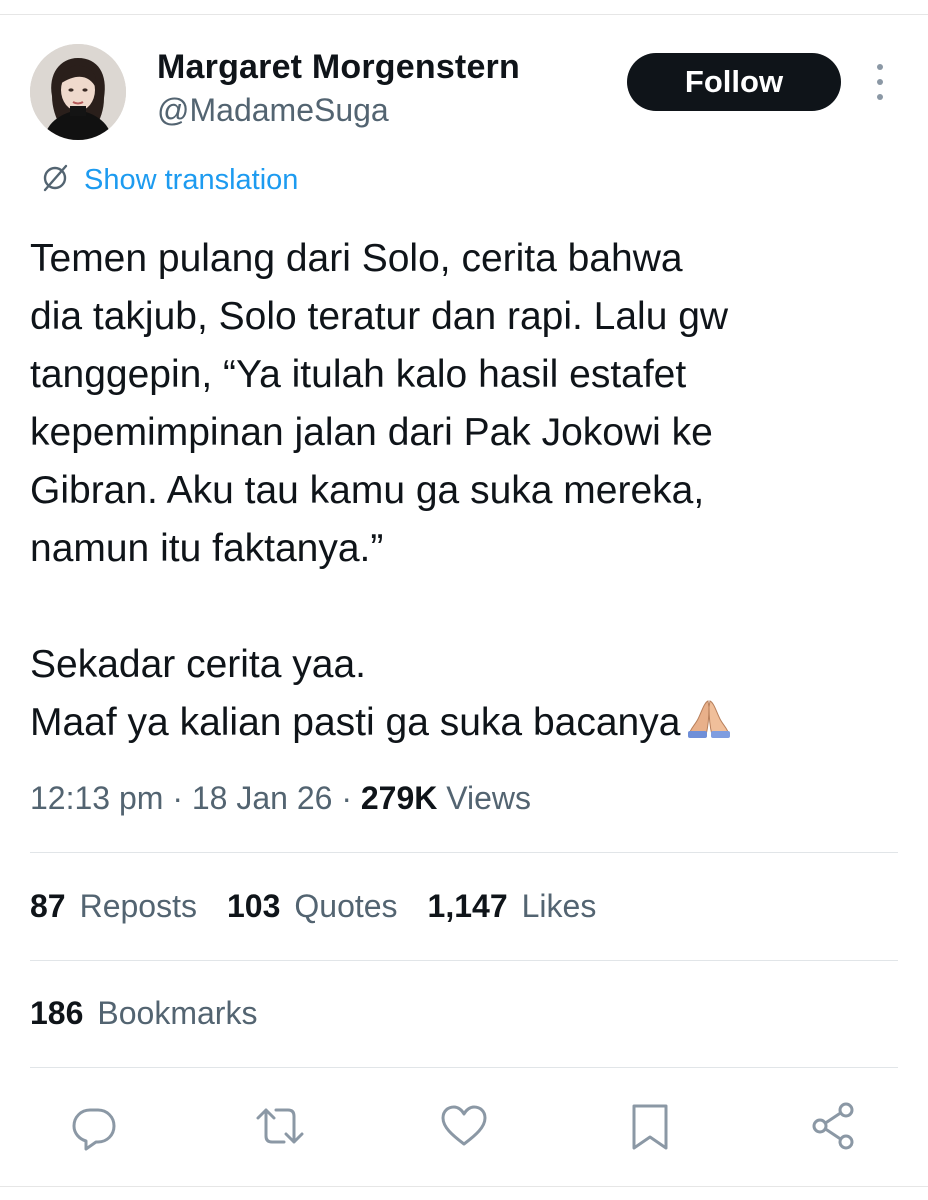  Describe the element at coordinates (57, 1013) in the screenshot. I see `bookmarks-count: 186` at that location.